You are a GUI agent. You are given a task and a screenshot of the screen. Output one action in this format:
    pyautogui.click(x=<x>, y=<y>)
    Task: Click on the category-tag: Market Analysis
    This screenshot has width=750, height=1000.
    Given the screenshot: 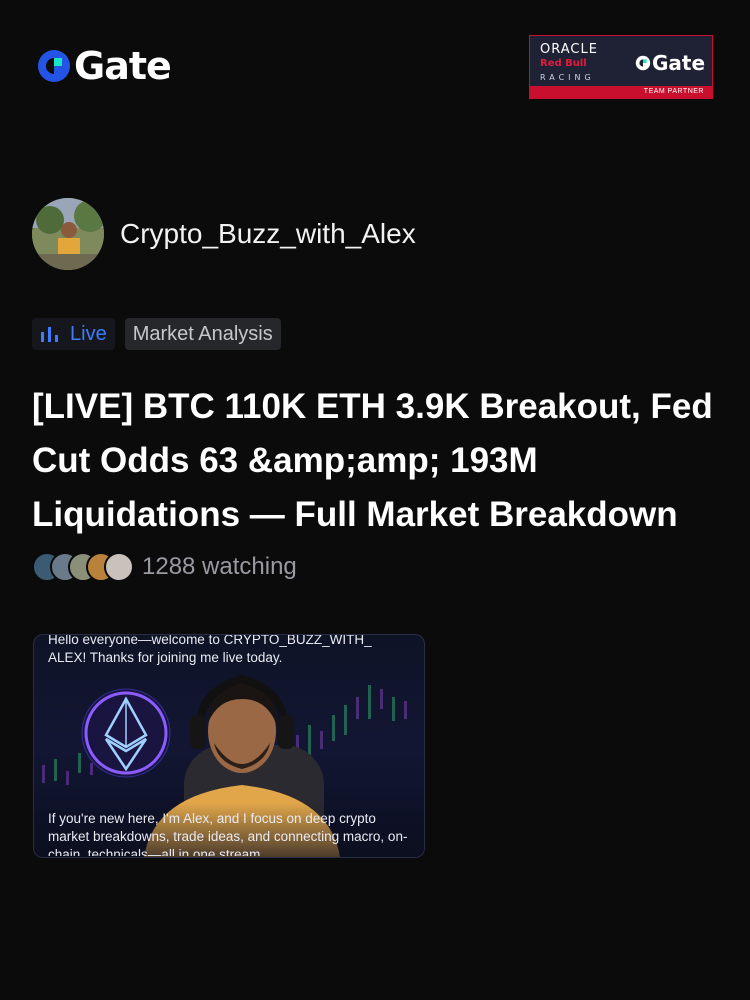 What is the action you would take?
    pyautogui.click(x=202, y=334)
    